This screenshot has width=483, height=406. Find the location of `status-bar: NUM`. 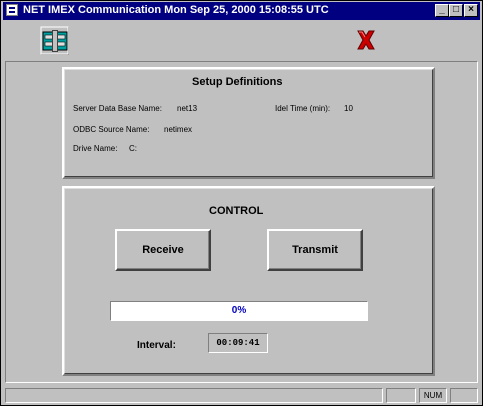

status-bar: NUM is located at coordinates (241, 394).